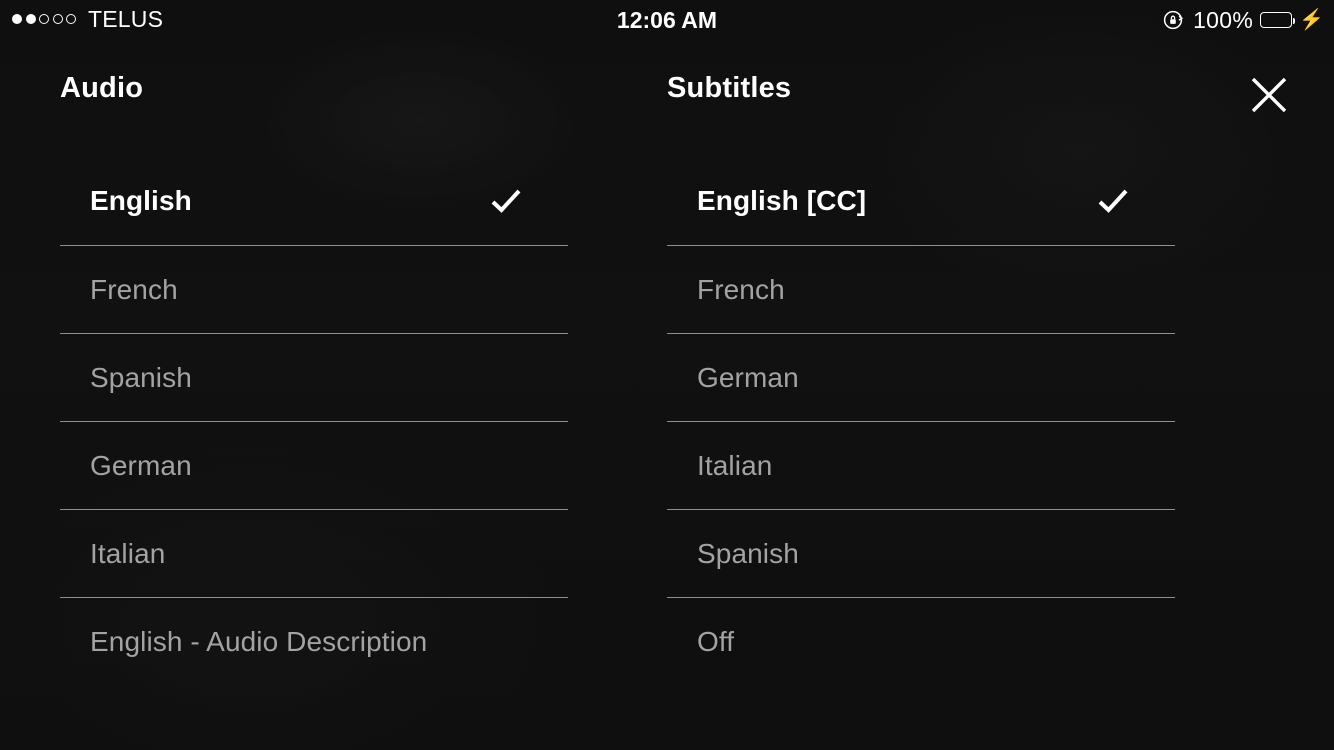 This screenshot has width=1334, height=750. What do you see at coordinates (921, 553) in the screenshot?
I see `subtitles-option-row: Spanish` at bounding box center [921, 553].